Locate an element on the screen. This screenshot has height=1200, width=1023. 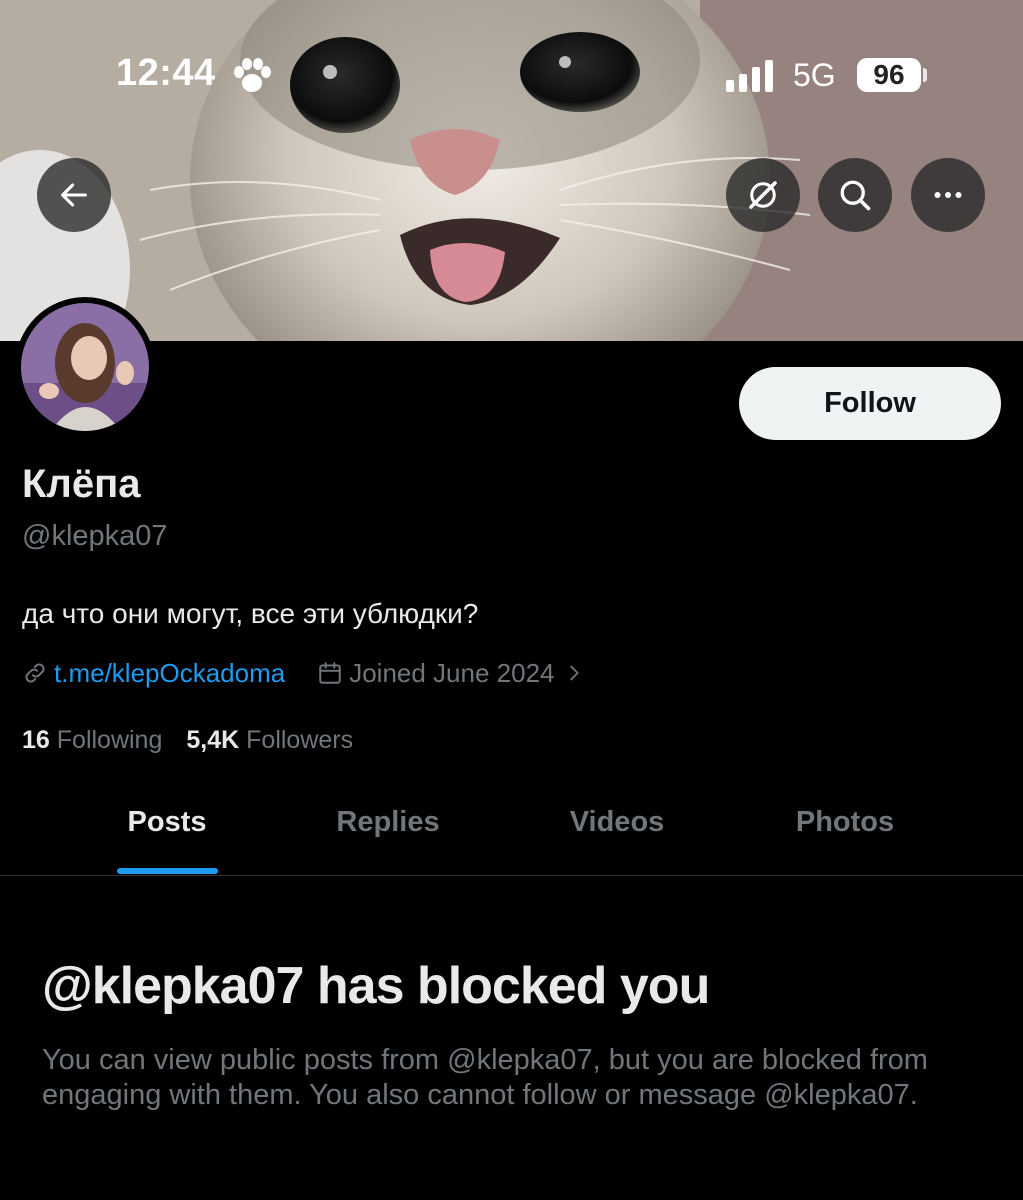
following-stat: 16 Following is located at coordinates (92, 740).